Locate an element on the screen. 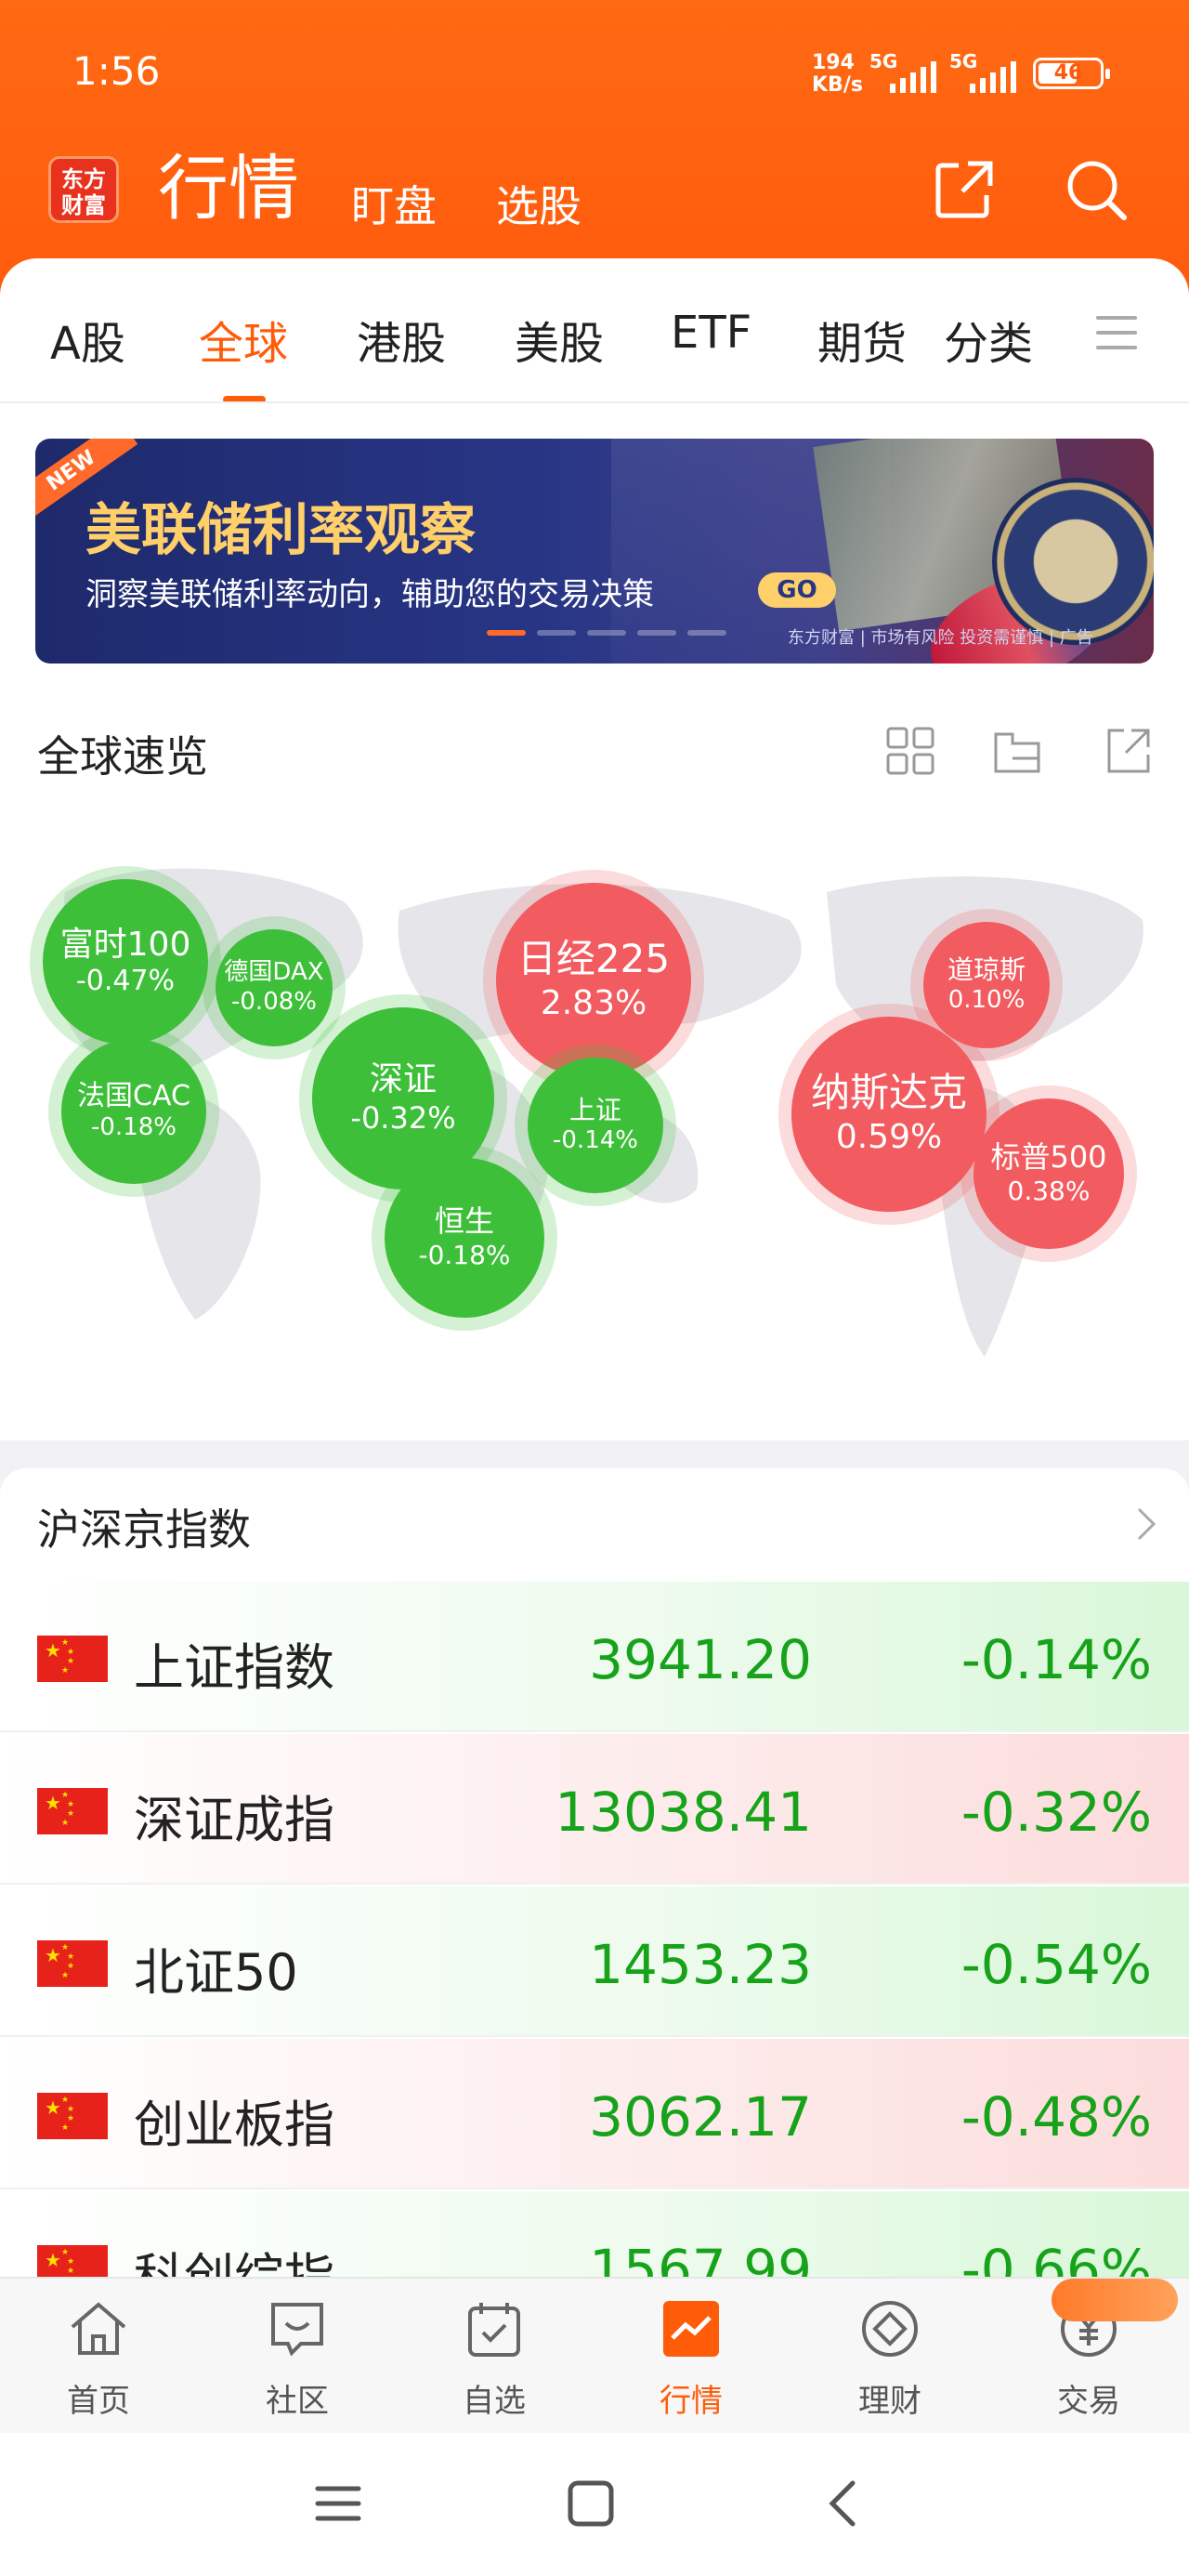 The height and width of the screenshot is (2576, 1189). chart-icon is located at coordinates (691, 2329).